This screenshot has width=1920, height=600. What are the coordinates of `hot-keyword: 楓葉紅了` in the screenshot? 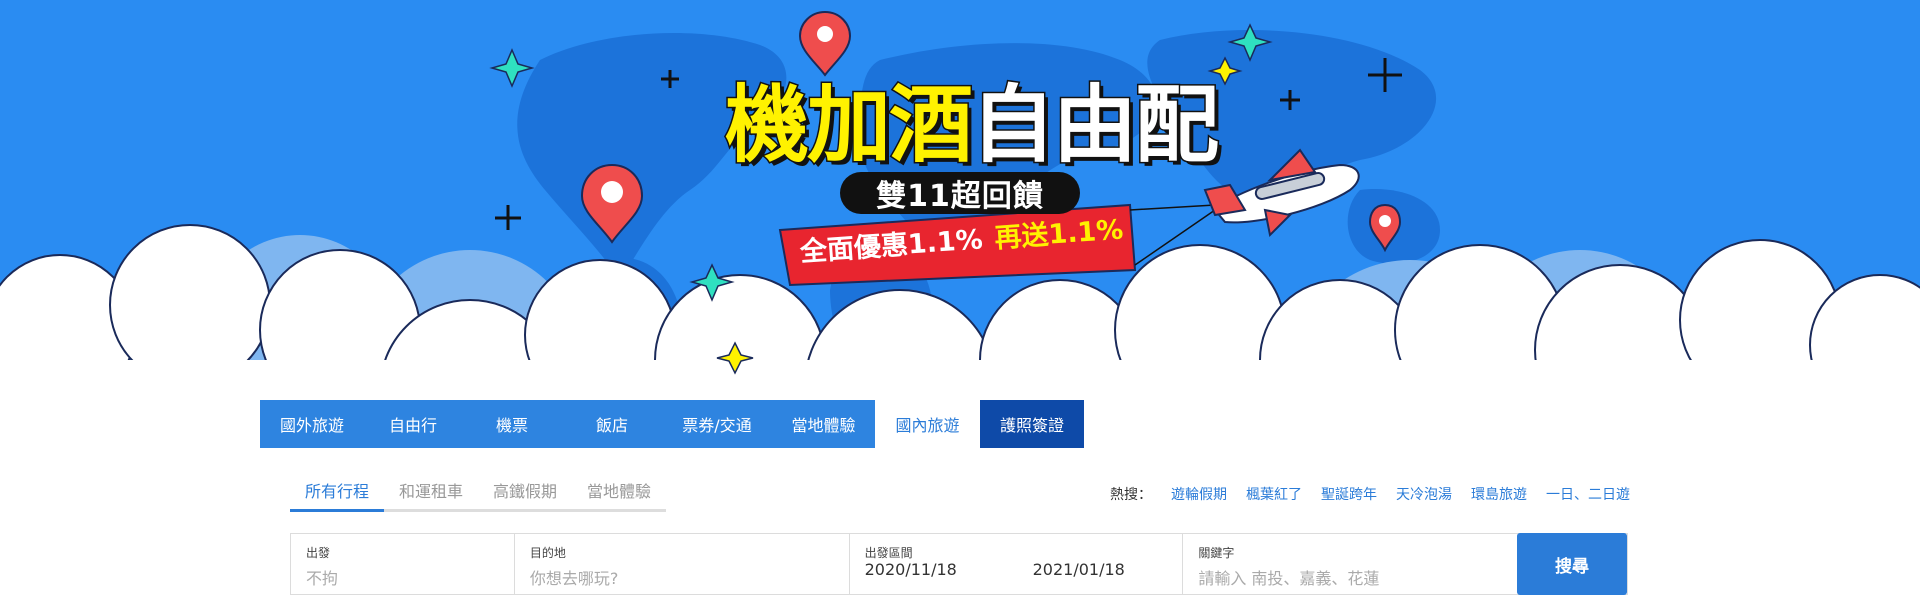 It's located at (1274, 494).